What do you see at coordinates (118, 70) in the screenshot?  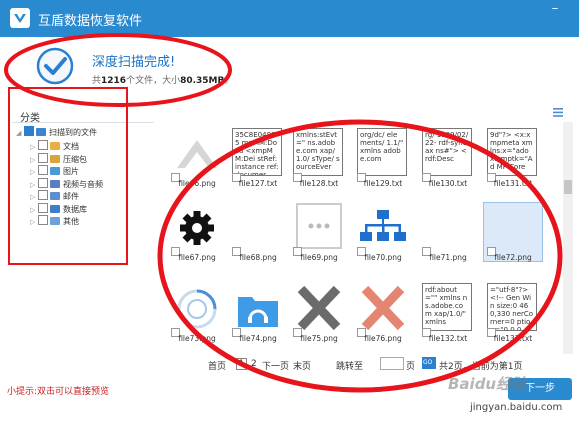 I see `annotation-ellipse-status` at bounding box center [118, 70].